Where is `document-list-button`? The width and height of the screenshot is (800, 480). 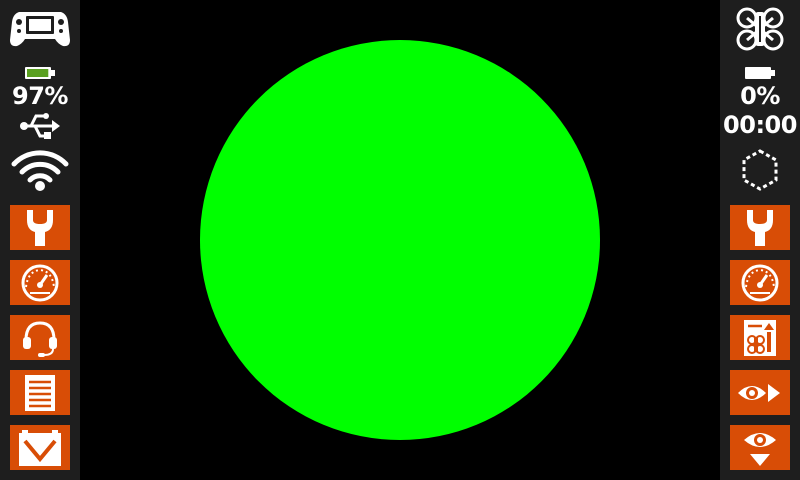
document-list-button is located at coordinates (40, 392).